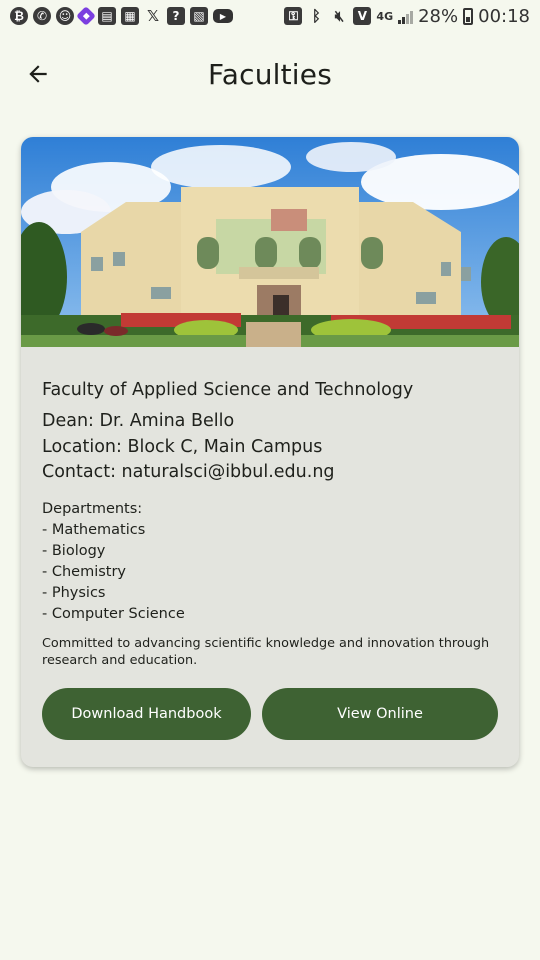  Describe the element at coordinates (468, 16) in the screenshot. I see `battery-icon` at that location.